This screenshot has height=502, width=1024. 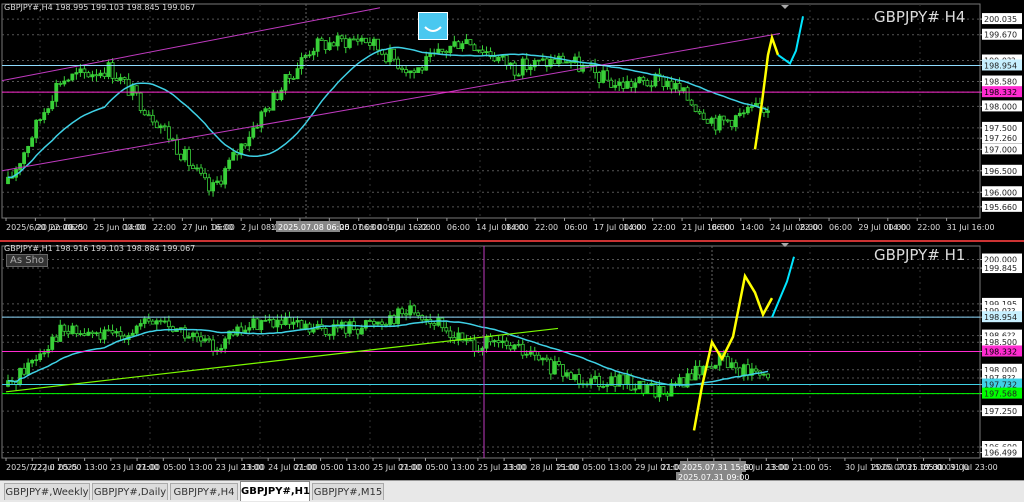 What do you see at coordinates (47, 491) in the screenshot?
I see `tab-weekly: GBPJPY#,Weekly` at bounding box center [47, 491].